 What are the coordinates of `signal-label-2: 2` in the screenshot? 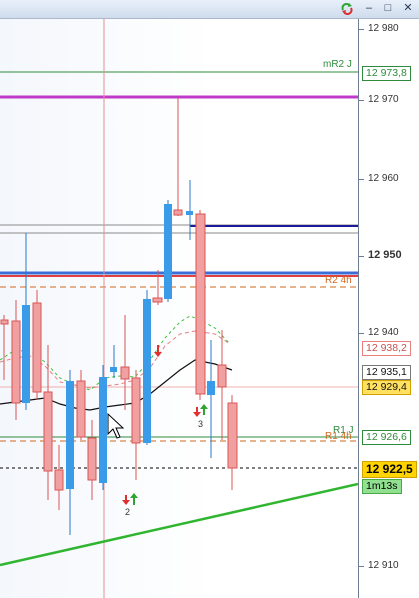 It's located at (128, 512).